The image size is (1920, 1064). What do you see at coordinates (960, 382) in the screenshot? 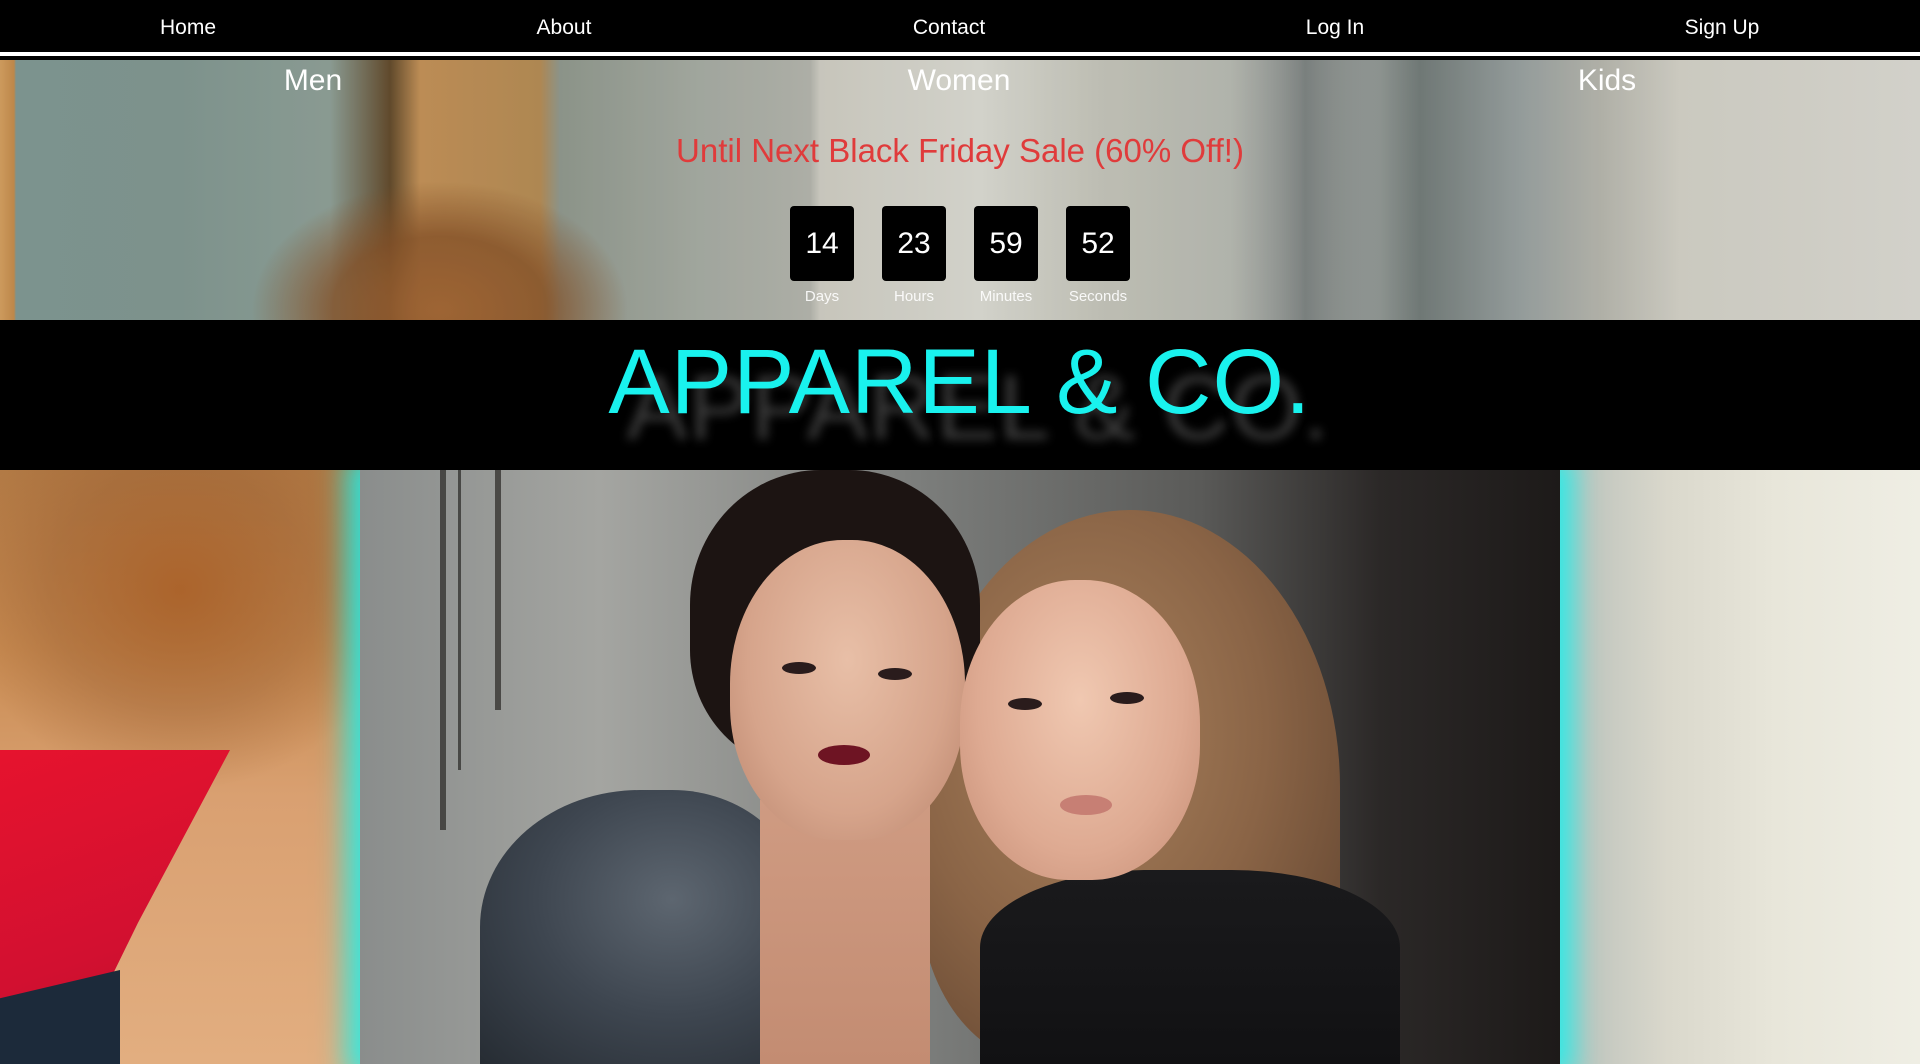
I see `brand-title: APPAREL & CO.` at bounding box center [960, 382].